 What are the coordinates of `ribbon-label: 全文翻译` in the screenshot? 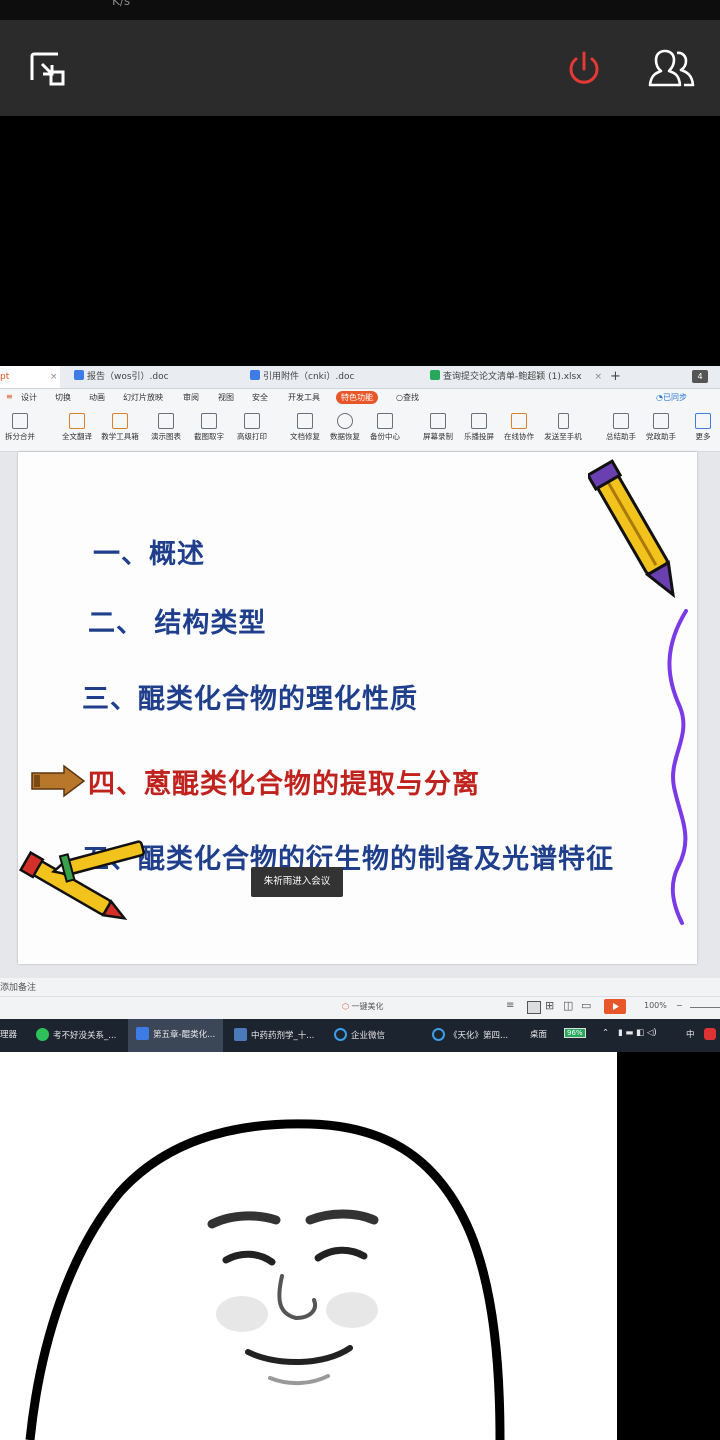 It's located at (77, 436).